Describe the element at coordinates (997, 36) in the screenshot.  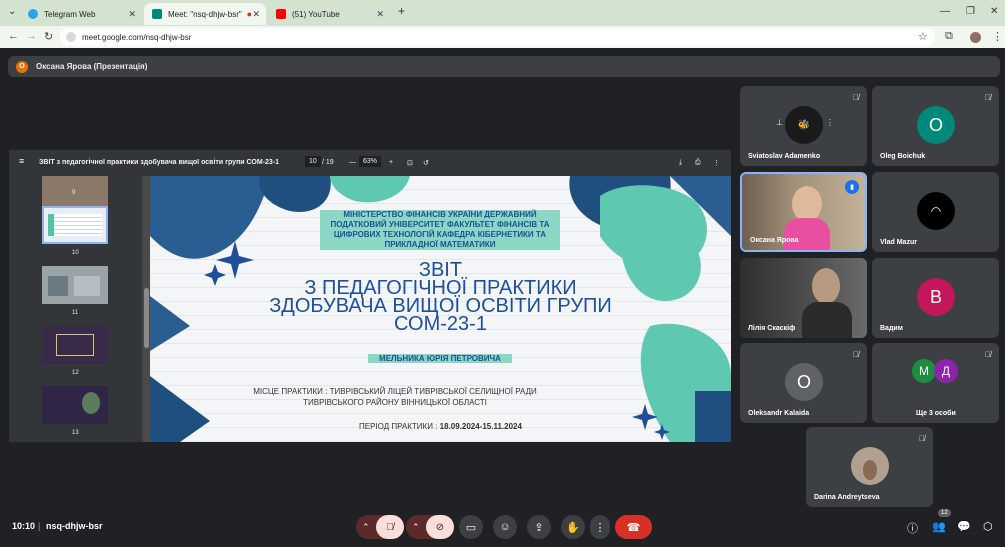
I see `menu-kebab-icon: ⋮` at that location.